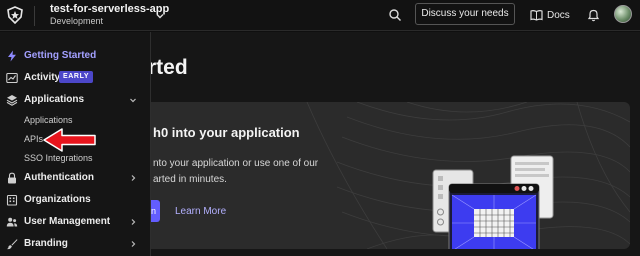 The height and width of the screenshot is (256, 640). Describe the element at coordinates (536, 15) in the screenshot. I see `book-icon` at that location.